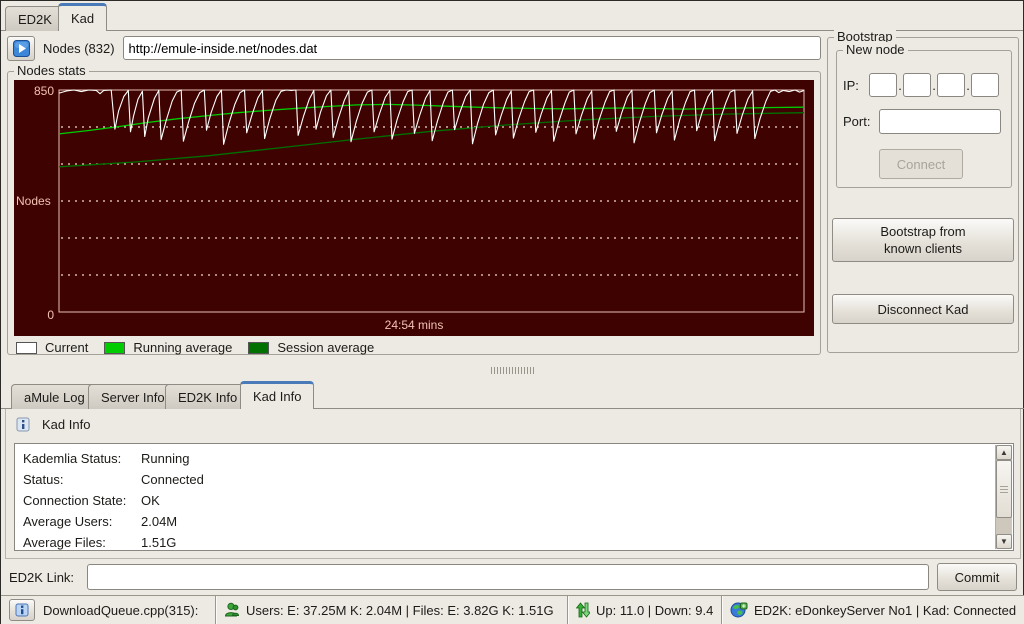  I want to click on nodes-stats-group-label: Nodes stats, so click(51, 70).